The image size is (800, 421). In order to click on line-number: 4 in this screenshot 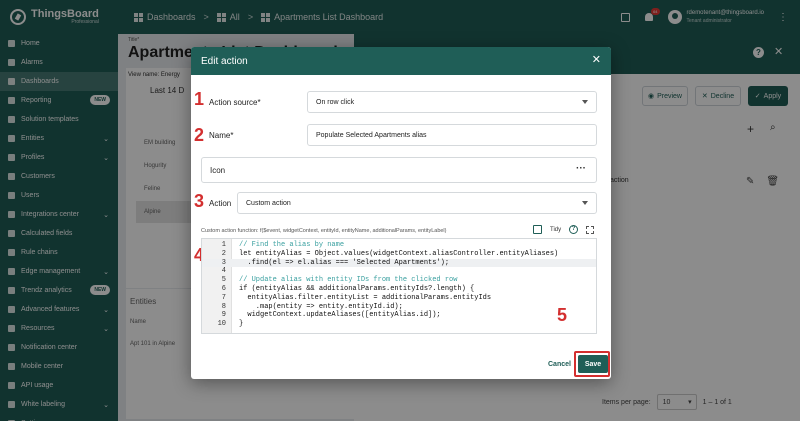, I will do `click(223, 271)`.